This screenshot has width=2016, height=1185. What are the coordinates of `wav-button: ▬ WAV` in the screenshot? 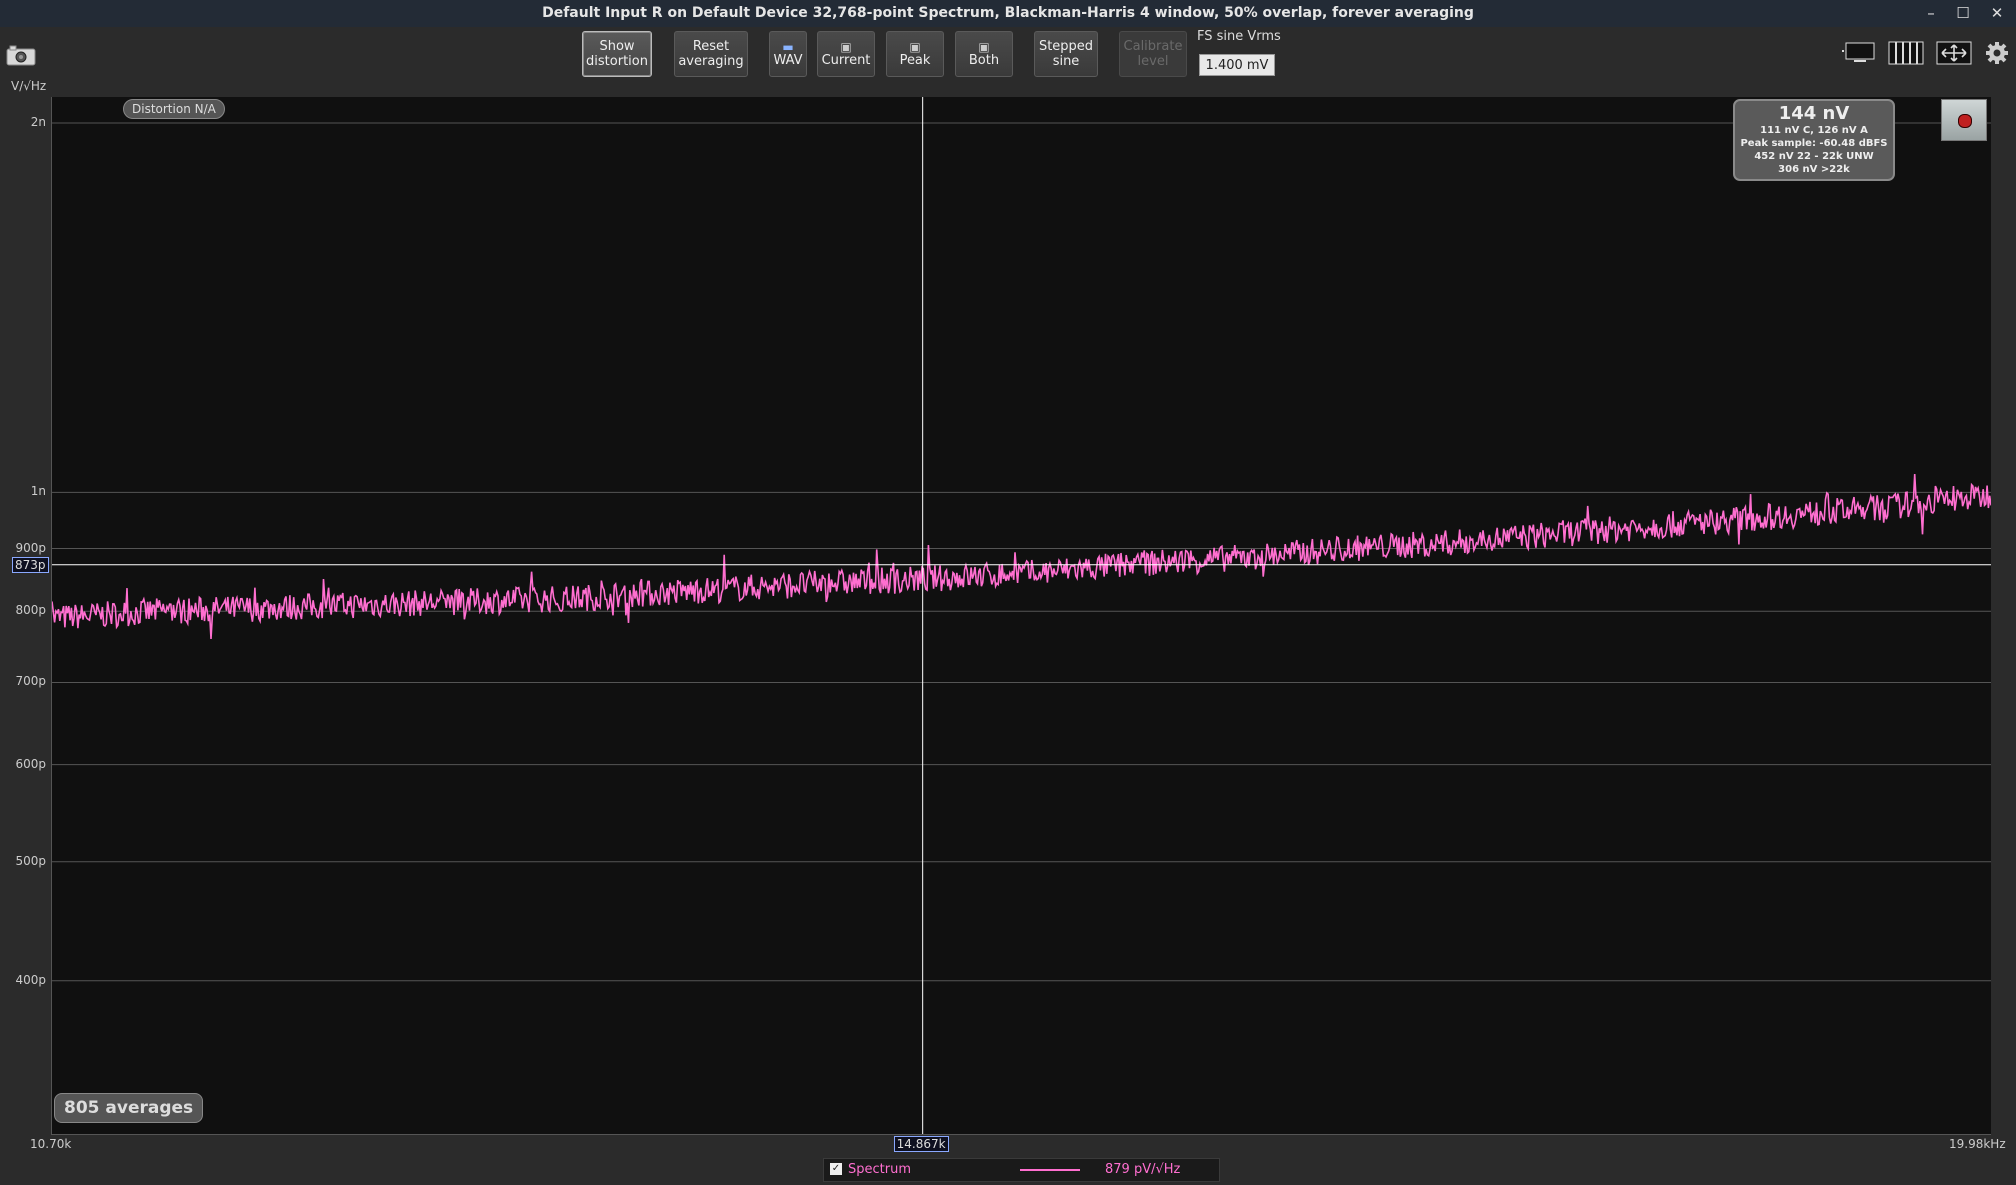 It's located at (788, 54).